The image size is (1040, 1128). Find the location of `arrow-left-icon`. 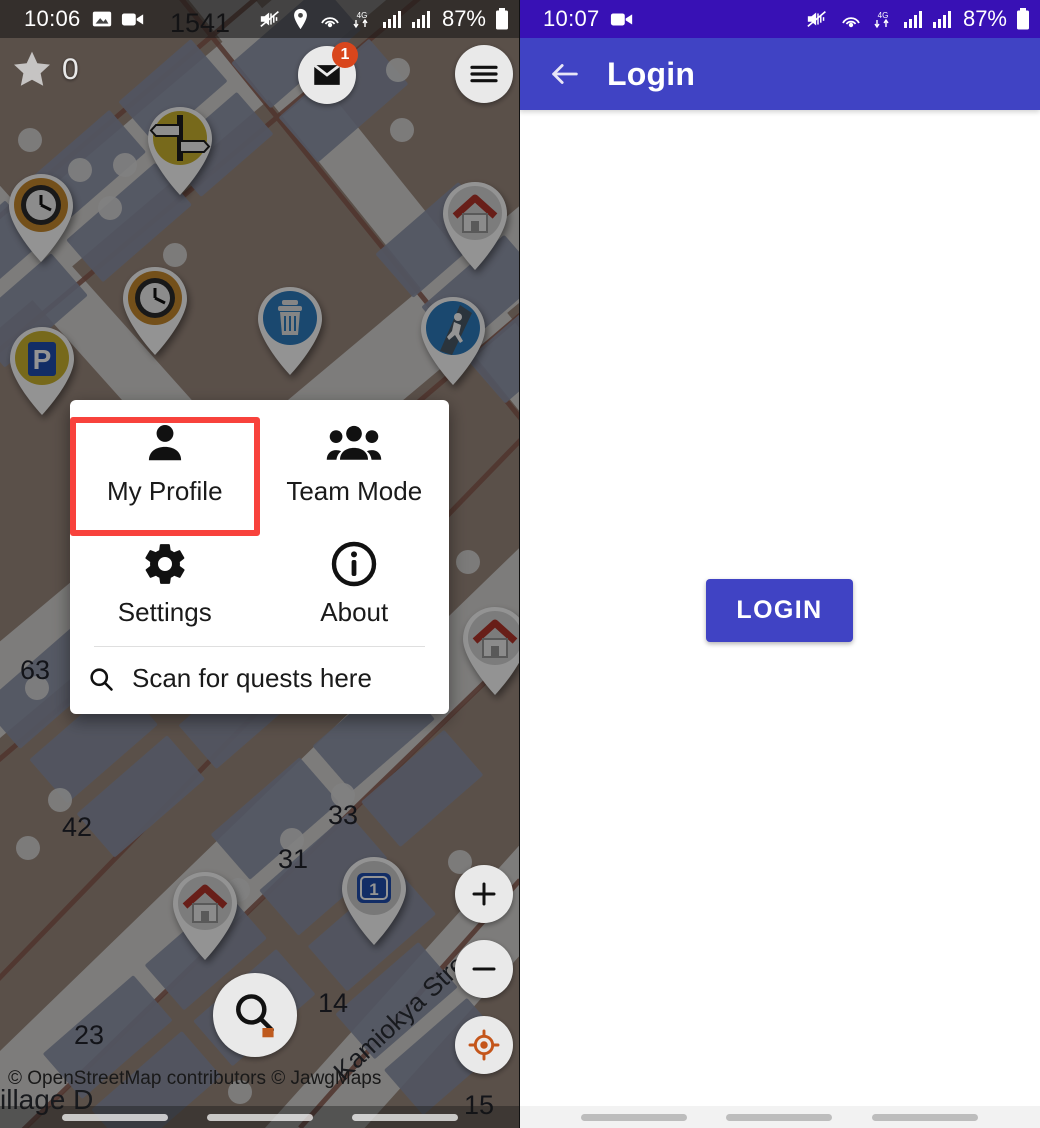

arrow-left-icon is located at coordinates (565, 74).